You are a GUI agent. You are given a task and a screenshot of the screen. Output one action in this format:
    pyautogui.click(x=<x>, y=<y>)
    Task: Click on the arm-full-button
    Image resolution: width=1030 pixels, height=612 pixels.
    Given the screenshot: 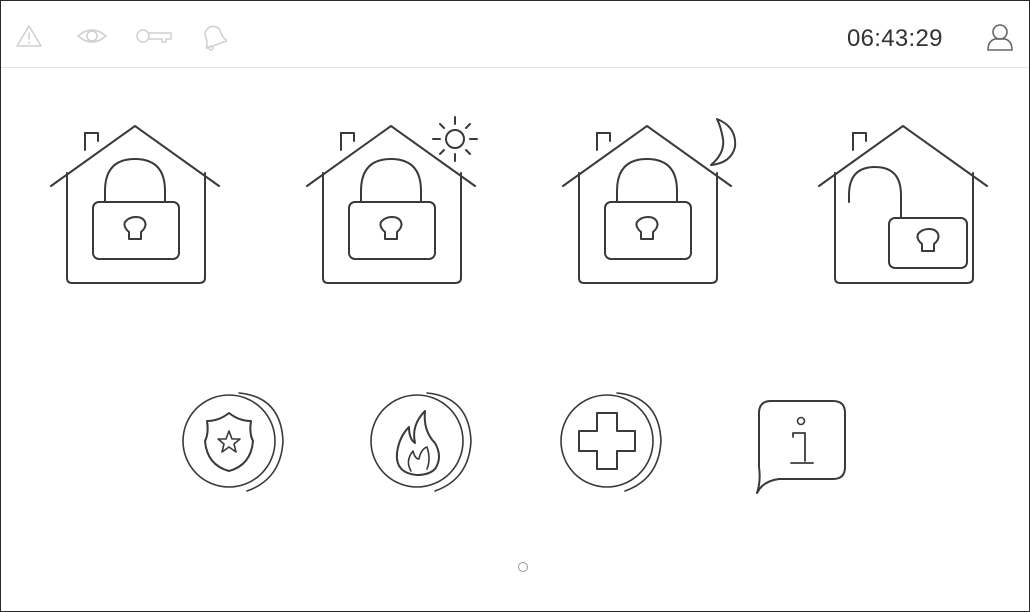 What is the action you would take?
    pyautogui.click(x=137, y=206)
    